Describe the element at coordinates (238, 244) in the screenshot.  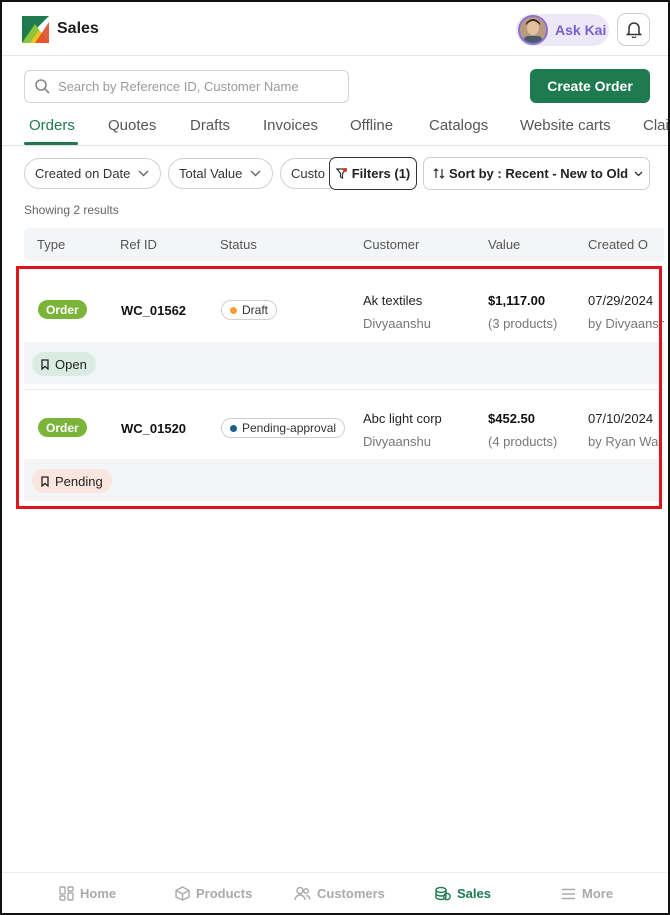
I see `col-status: Status` at that location.